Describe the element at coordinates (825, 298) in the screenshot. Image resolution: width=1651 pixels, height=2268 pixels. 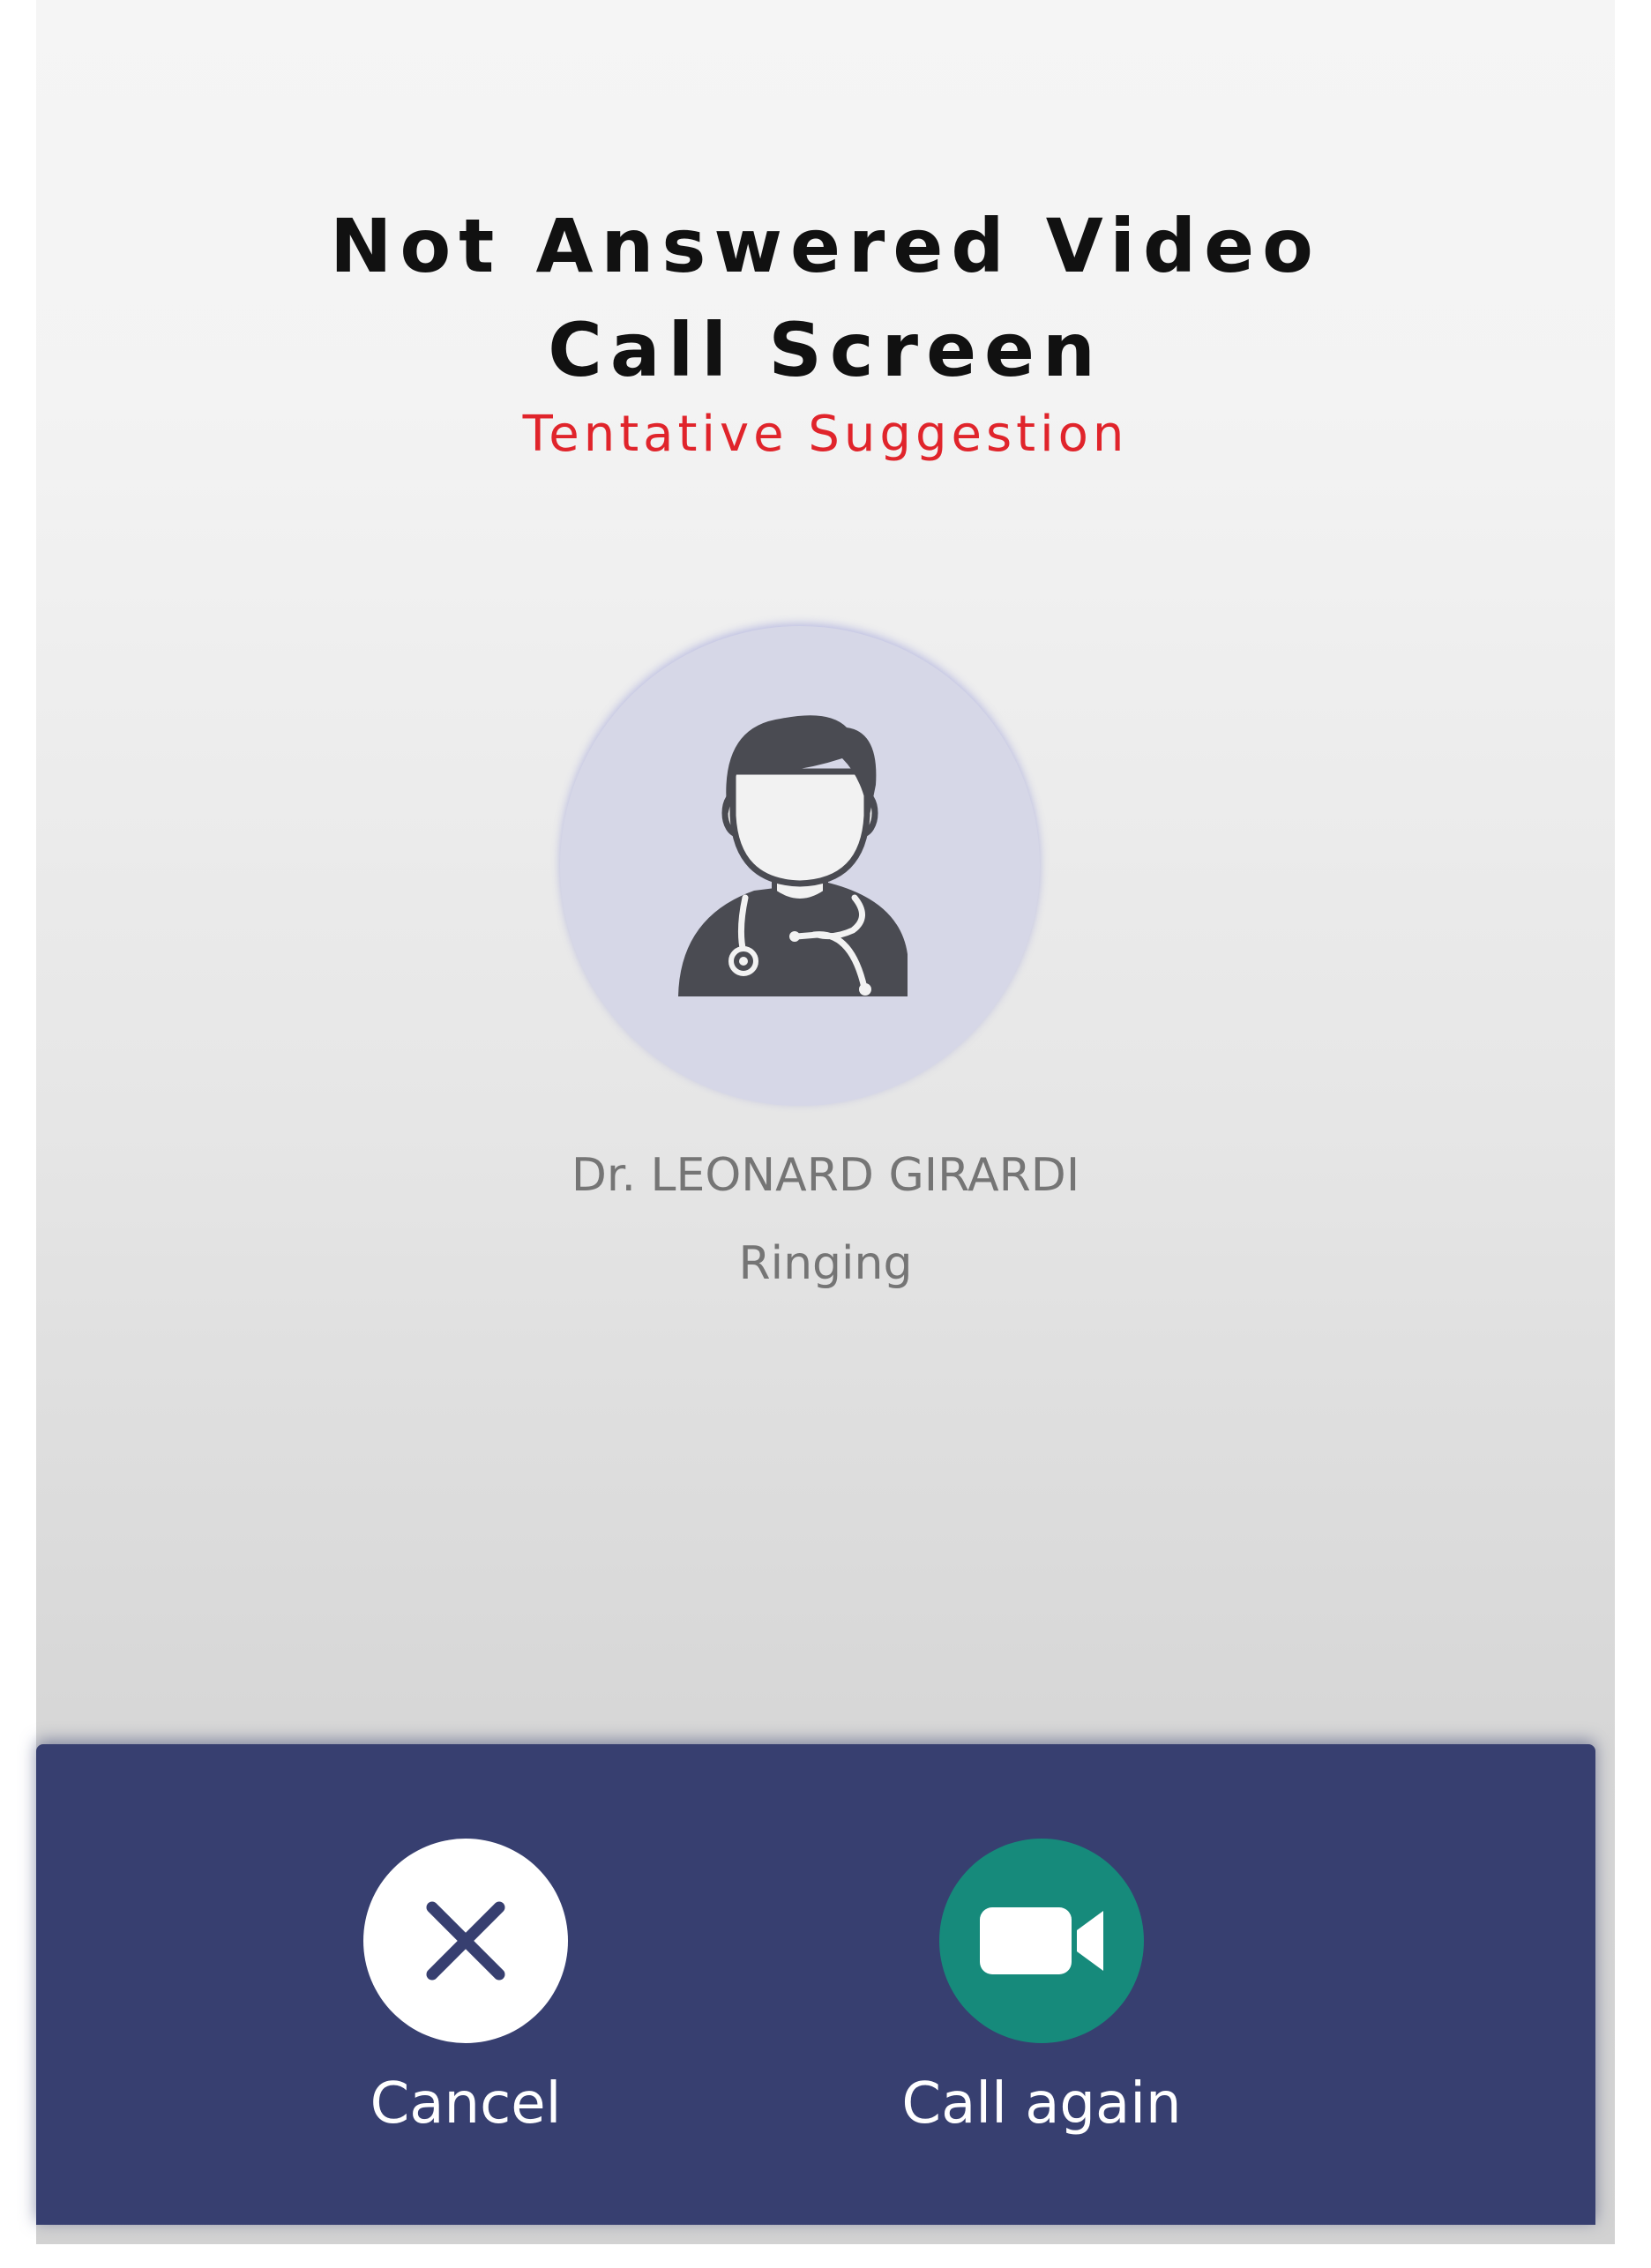
I see `page-title: Not Answered Video Call Screen` at that location.